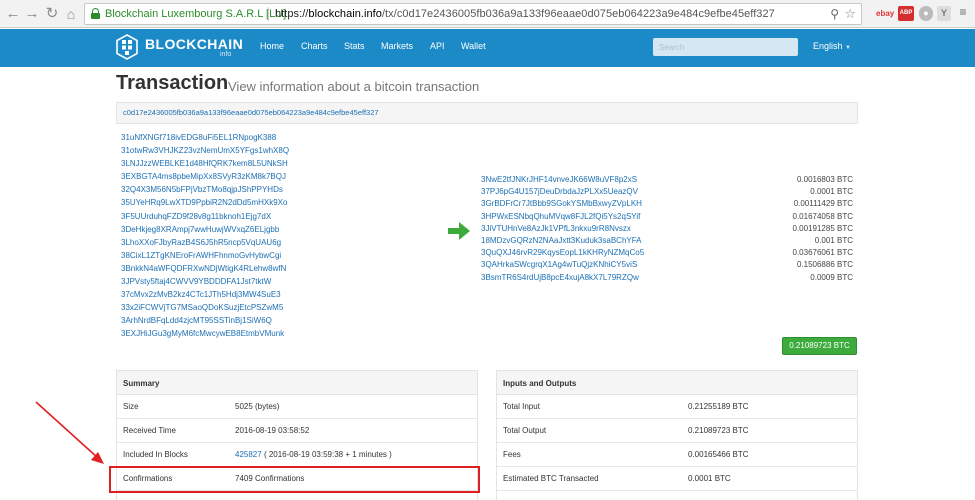 The image size is (975, 500). Describe the element at coordinates (560, 217) in the screenshot. I see `output-address: 3HPWxESNbqQhuMVqw8FJL2fQi5Ys2qSYif` at that location.